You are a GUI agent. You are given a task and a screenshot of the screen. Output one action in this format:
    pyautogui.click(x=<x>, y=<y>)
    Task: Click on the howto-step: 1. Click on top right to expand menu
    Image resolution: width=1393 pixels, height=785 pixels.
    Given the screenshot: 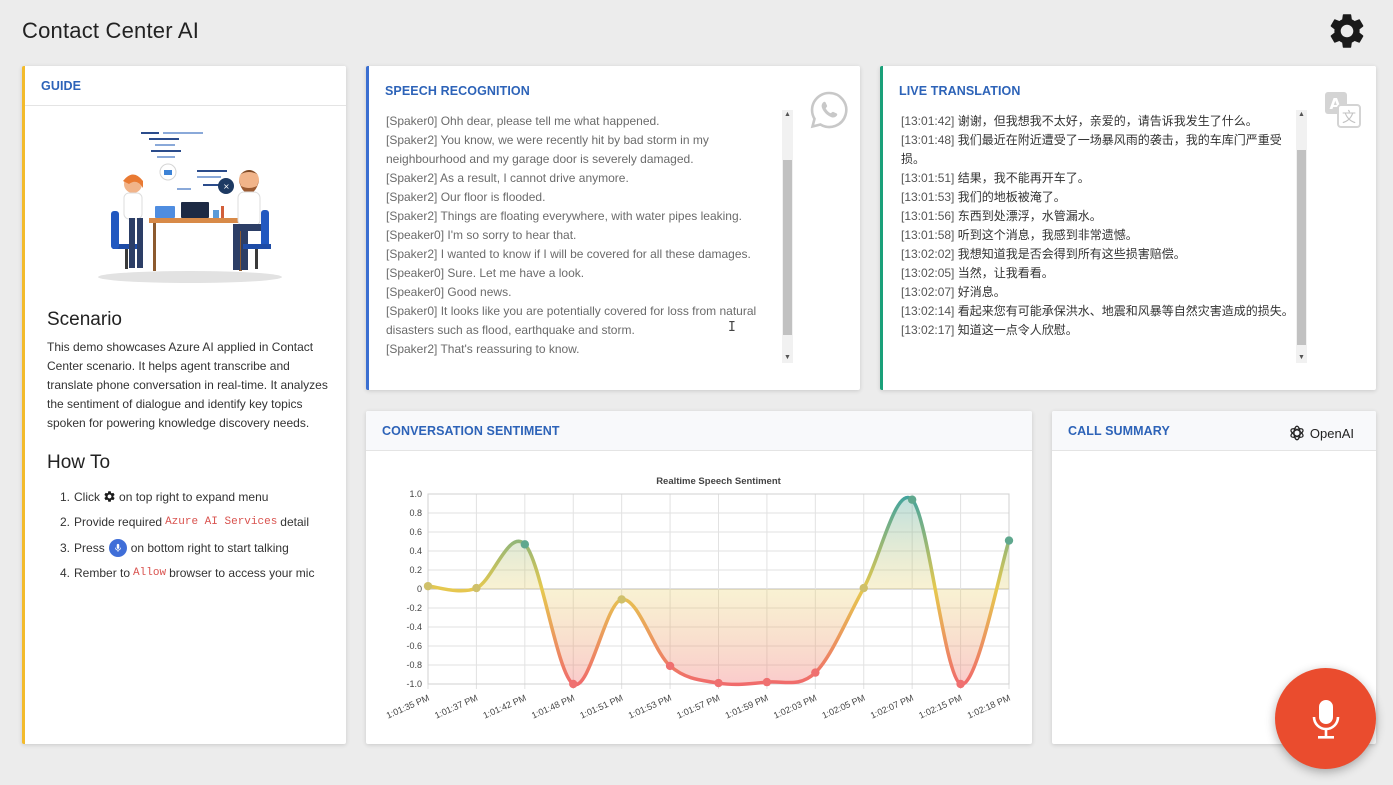 What is the action you would take?
    pyautogui.click(x=202, y=497)
    